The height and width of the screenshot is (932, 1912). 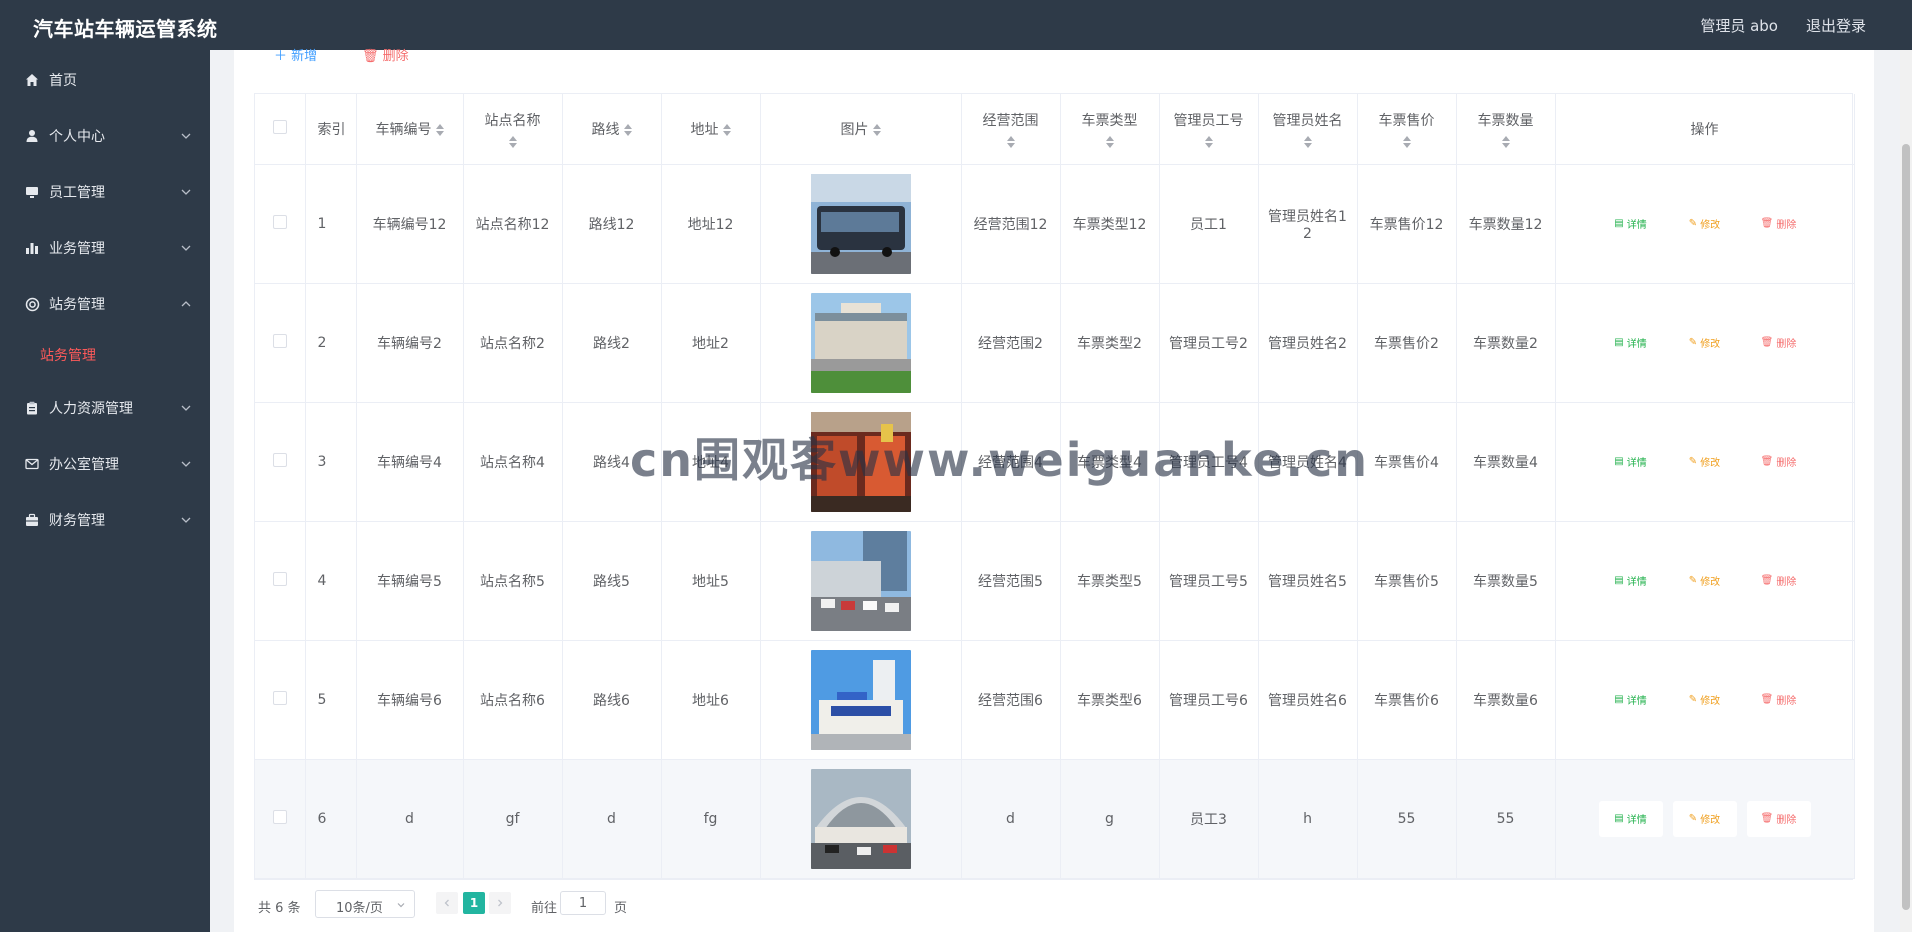 What do you see at coordinates (105, 192) in the screenshot?
I see `sidebar-item-employee: 员工管理` at bounding box center [105, 192].